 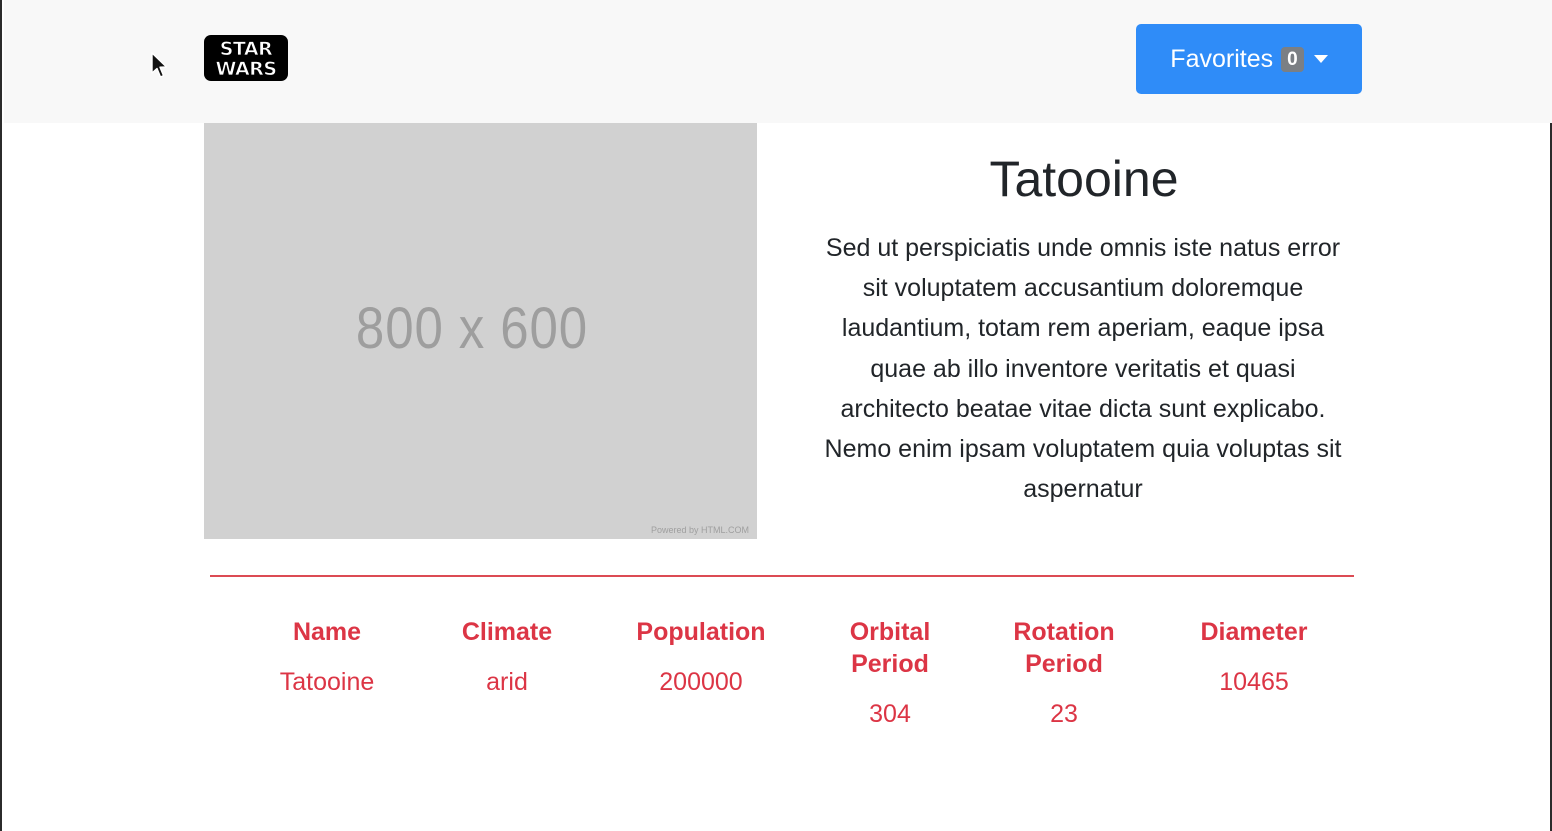 What do you see at coordinates (472, 328) in the screenshot?
I see `placeholder-size-text: 800 x 600` at bounding box center [472, 328].